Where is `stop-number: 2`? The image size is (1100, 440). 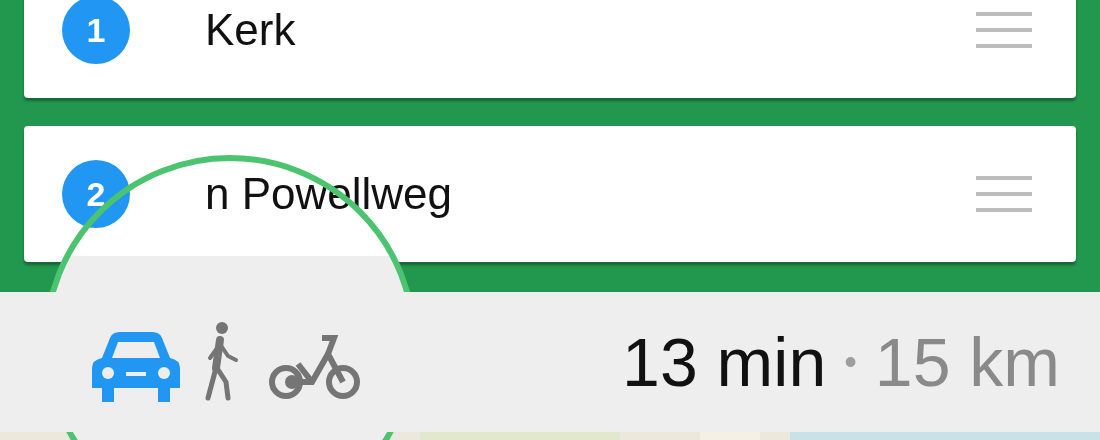
stop-number: 2 is located at coordinates (96, 194).